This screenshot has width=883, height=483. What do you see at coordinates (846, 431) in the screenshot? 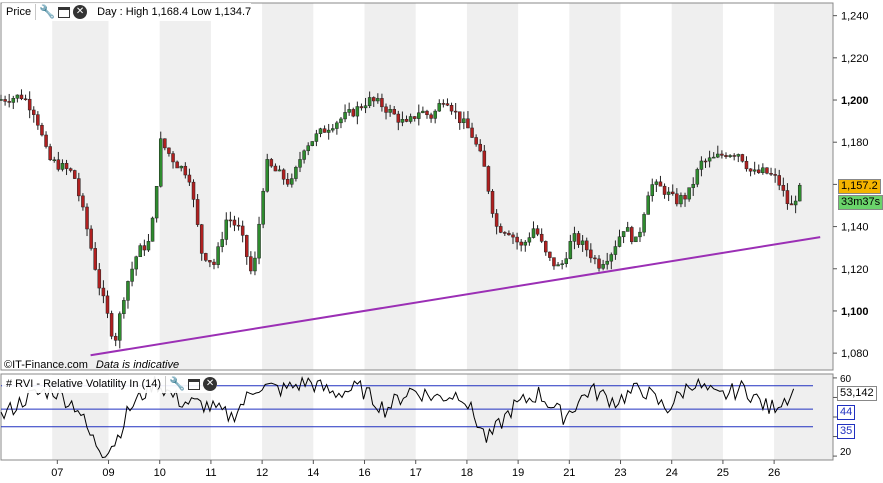
I see `level-tag-35: 35` at bounding box center [846, 431].